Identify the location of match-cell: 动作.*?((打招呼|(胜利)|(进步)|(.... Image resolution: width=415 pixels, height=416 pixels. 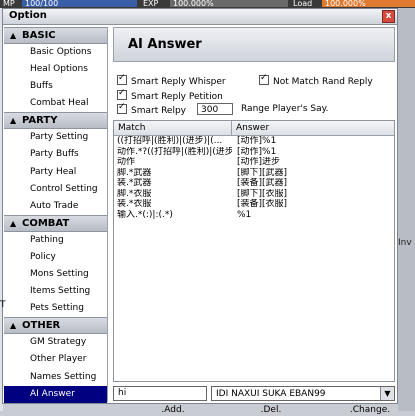
(174, 151).